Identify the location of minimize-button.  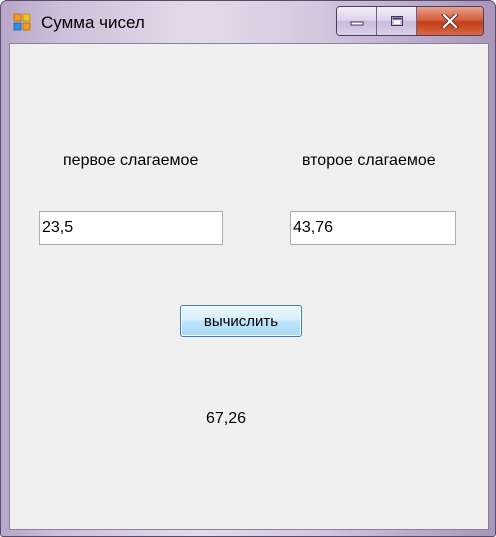
(357, 21).